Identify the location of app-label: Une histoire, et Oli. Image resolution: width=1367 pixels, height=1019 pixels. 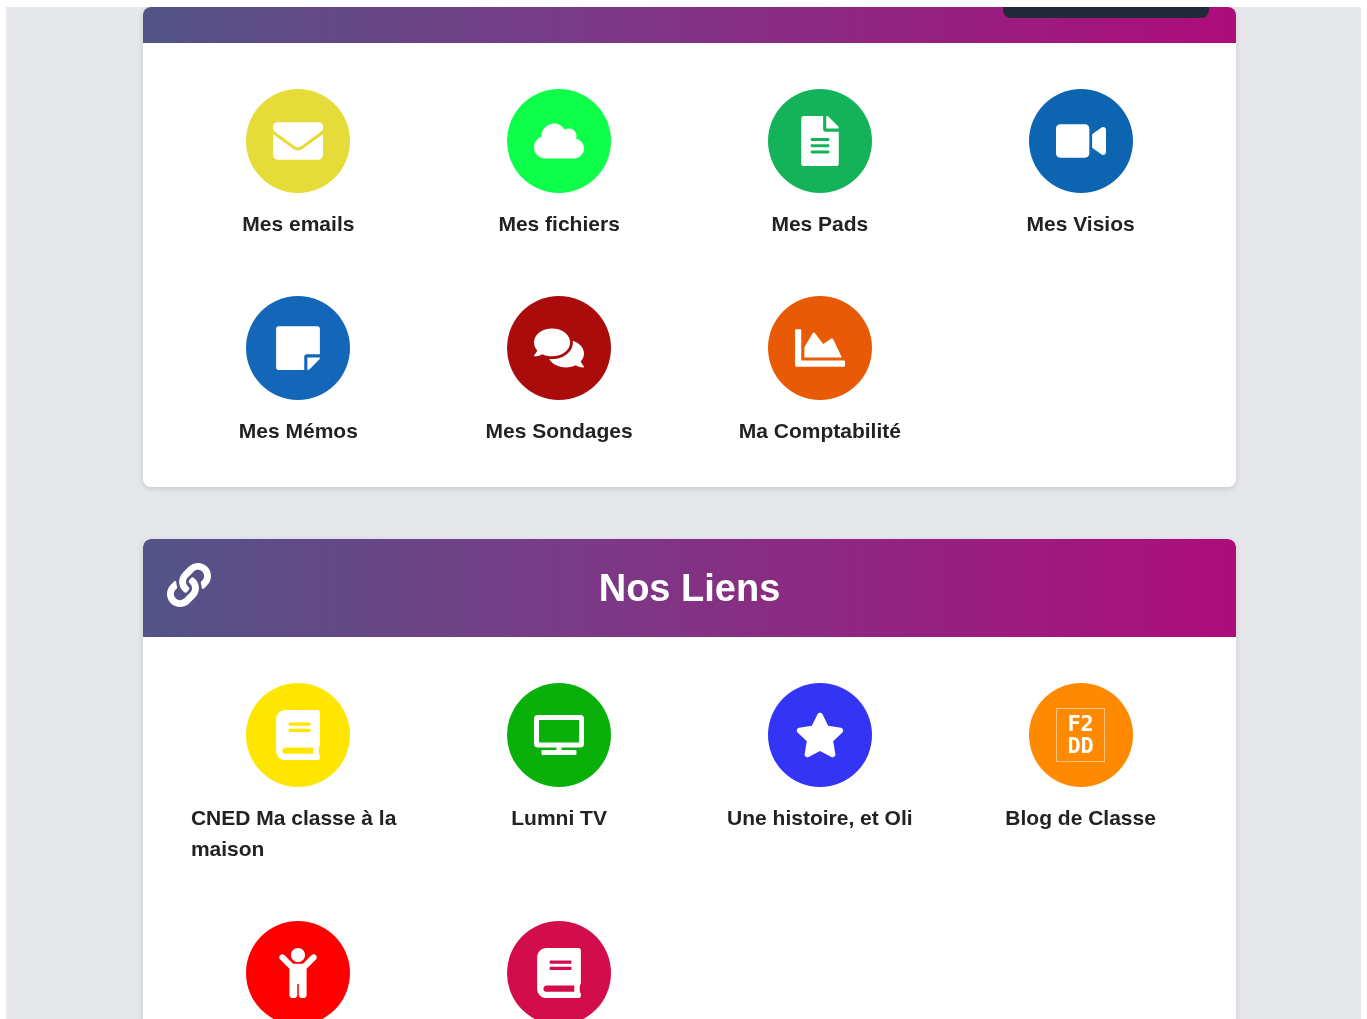
(820, 817).